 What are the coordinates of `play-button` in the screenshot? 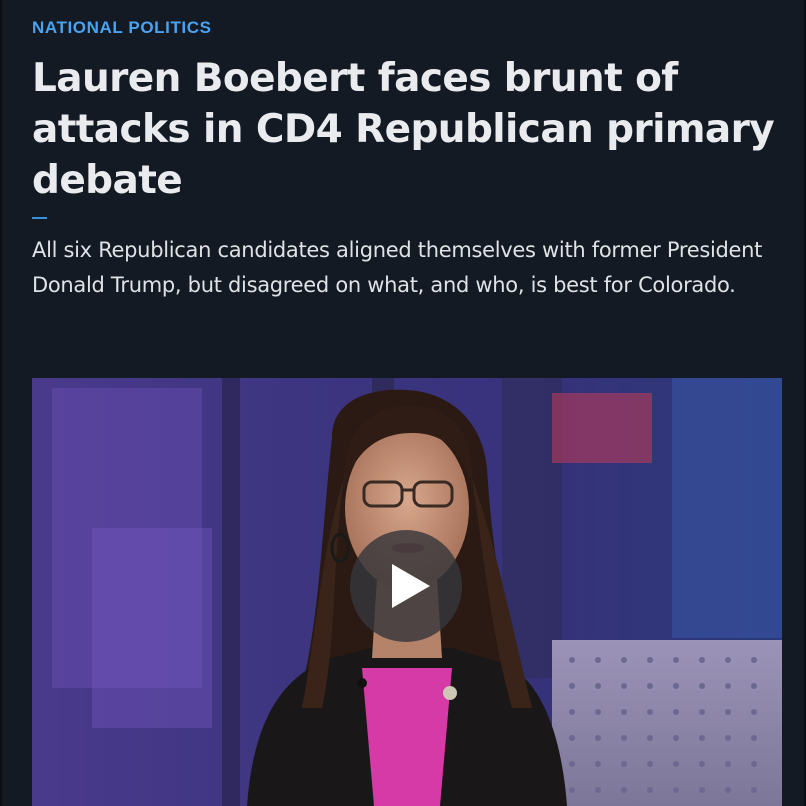 It's located at (406, 586).